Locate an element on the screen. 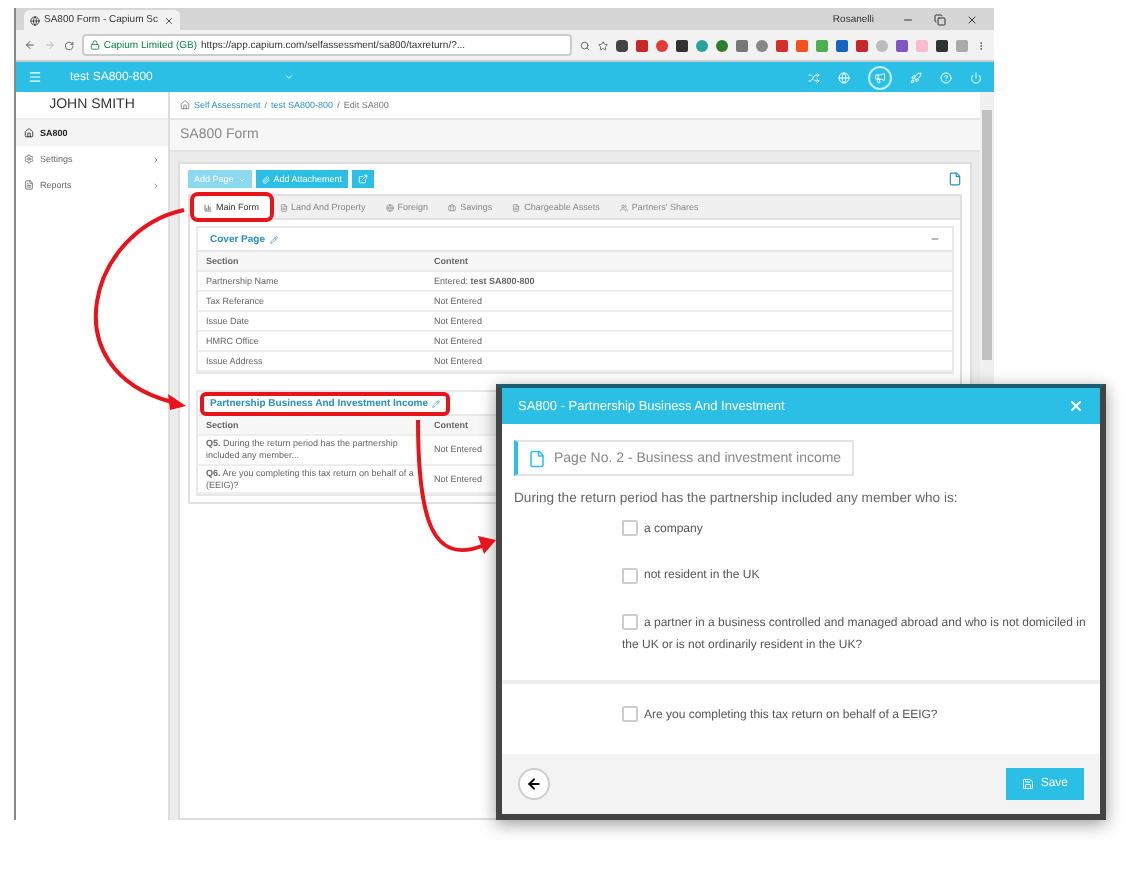 This screenshot has height=870, width=1130. external-link-icon is located at coordinates (363, 179).